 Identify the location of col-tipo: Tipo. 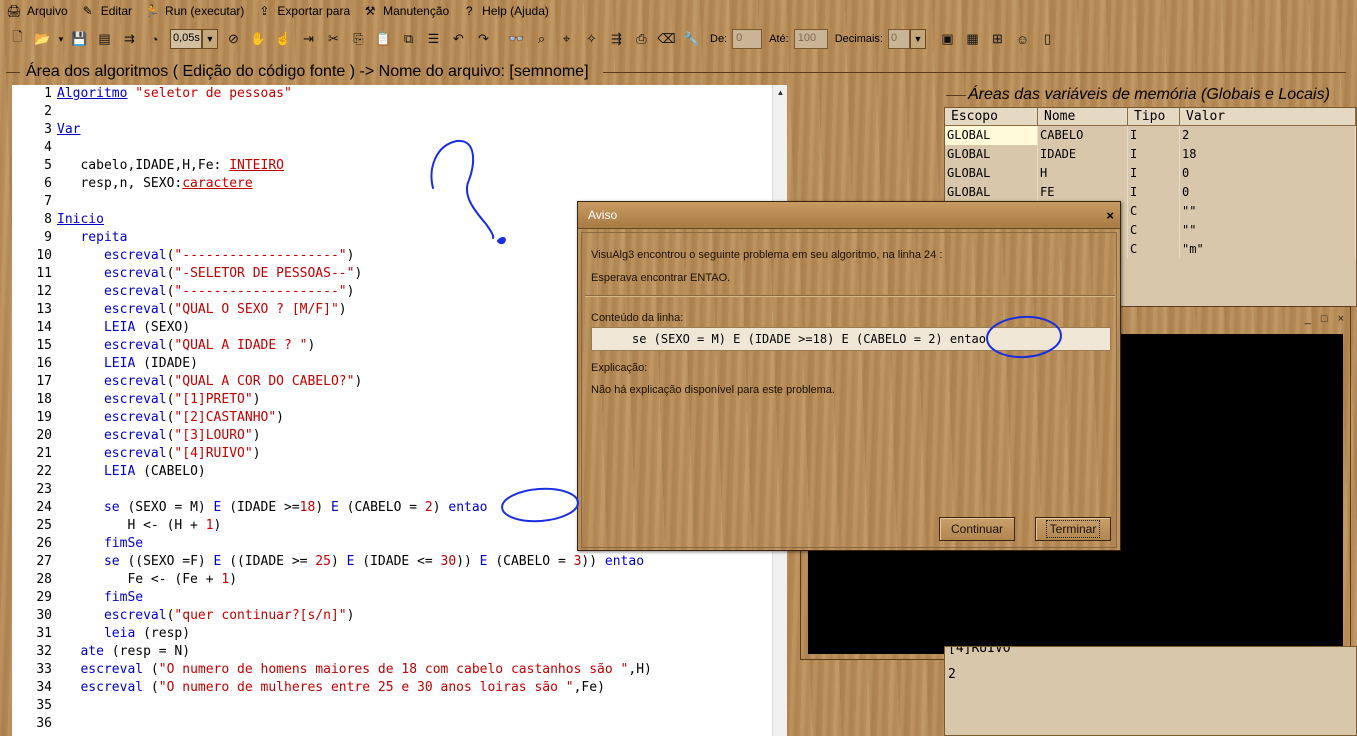
(1154, 116).